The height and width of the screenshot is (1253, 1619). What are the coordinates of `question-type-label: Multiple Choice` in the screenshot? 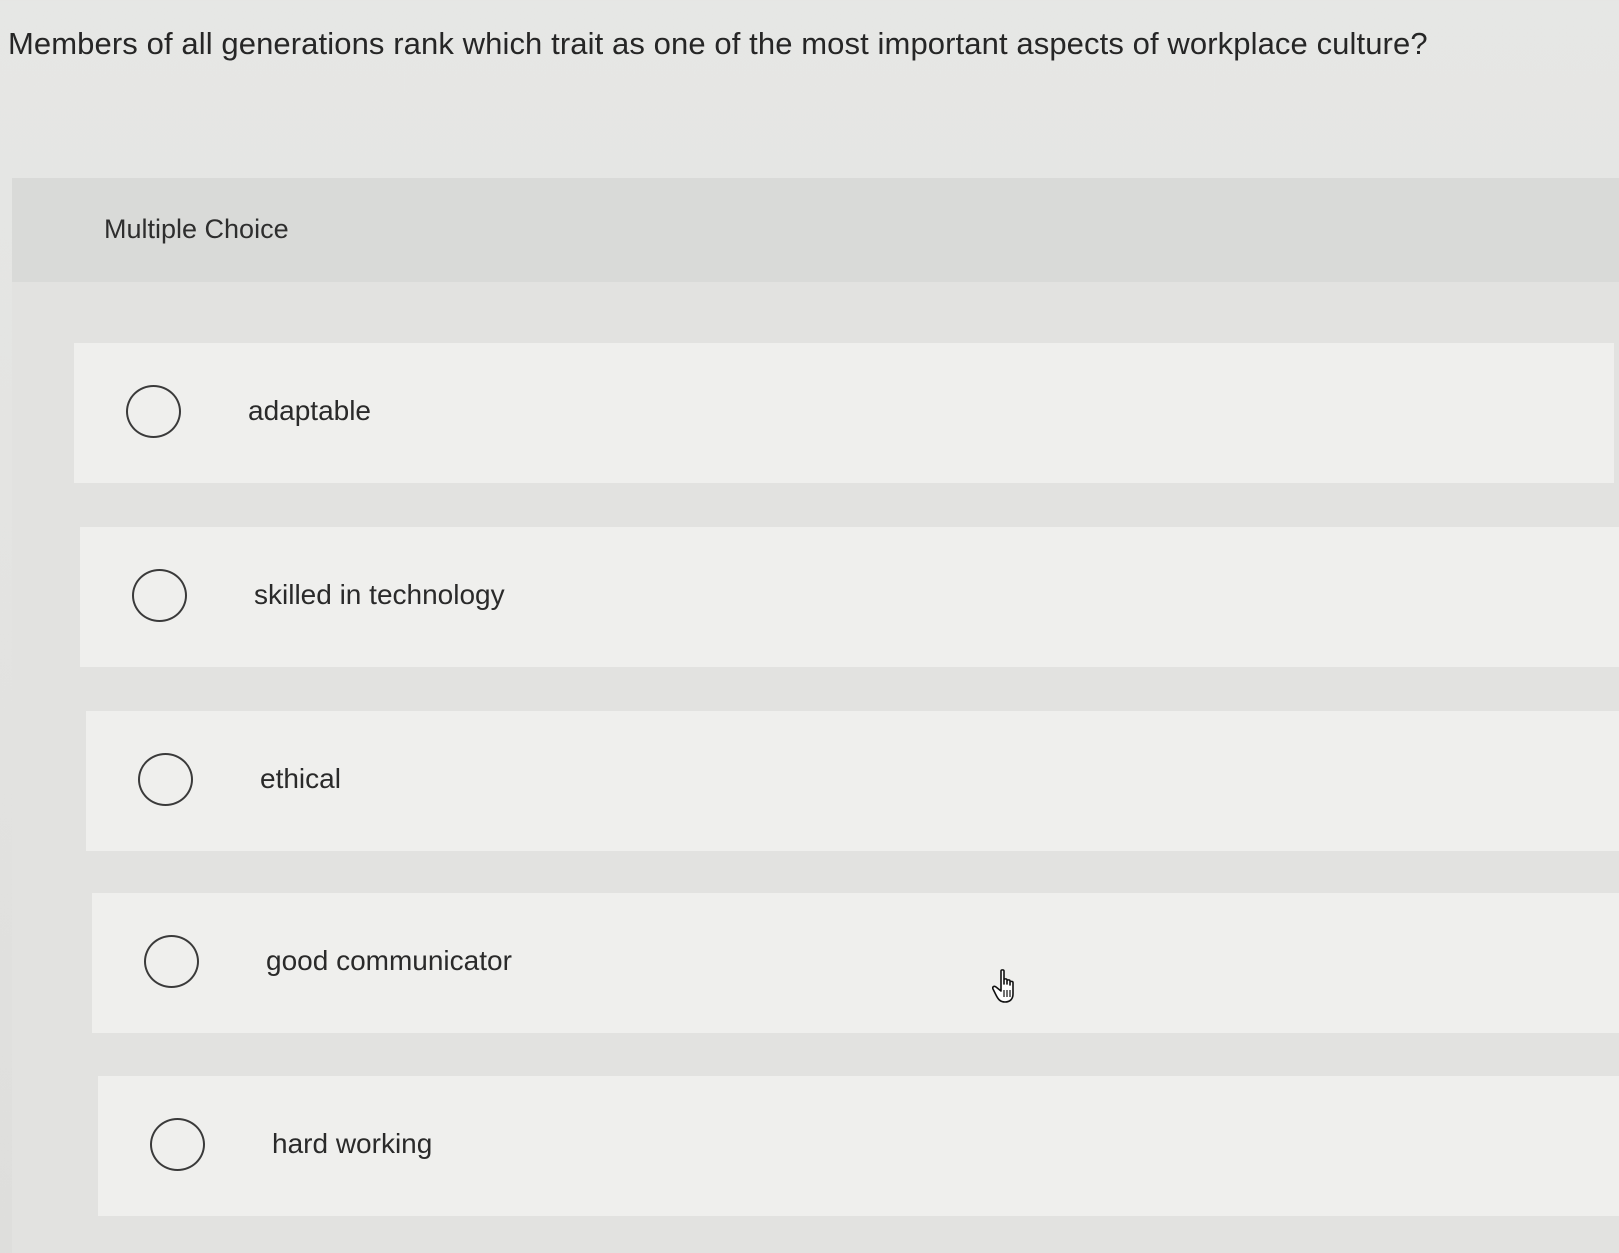 It's located at (196, 229).